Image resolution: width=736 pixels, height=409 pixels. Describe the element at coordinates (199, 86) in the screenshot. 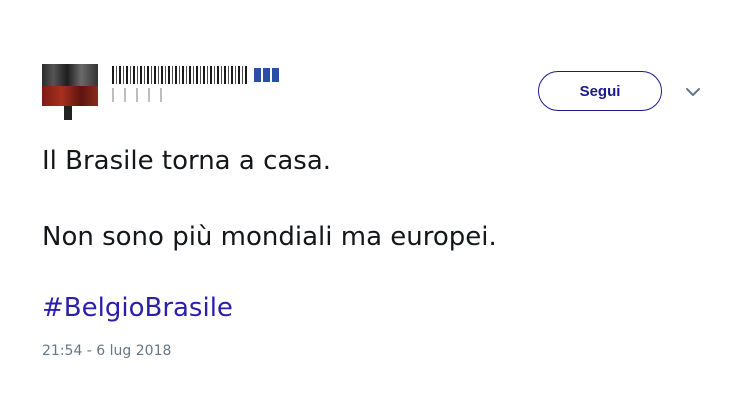

I see `author-info` at that location.